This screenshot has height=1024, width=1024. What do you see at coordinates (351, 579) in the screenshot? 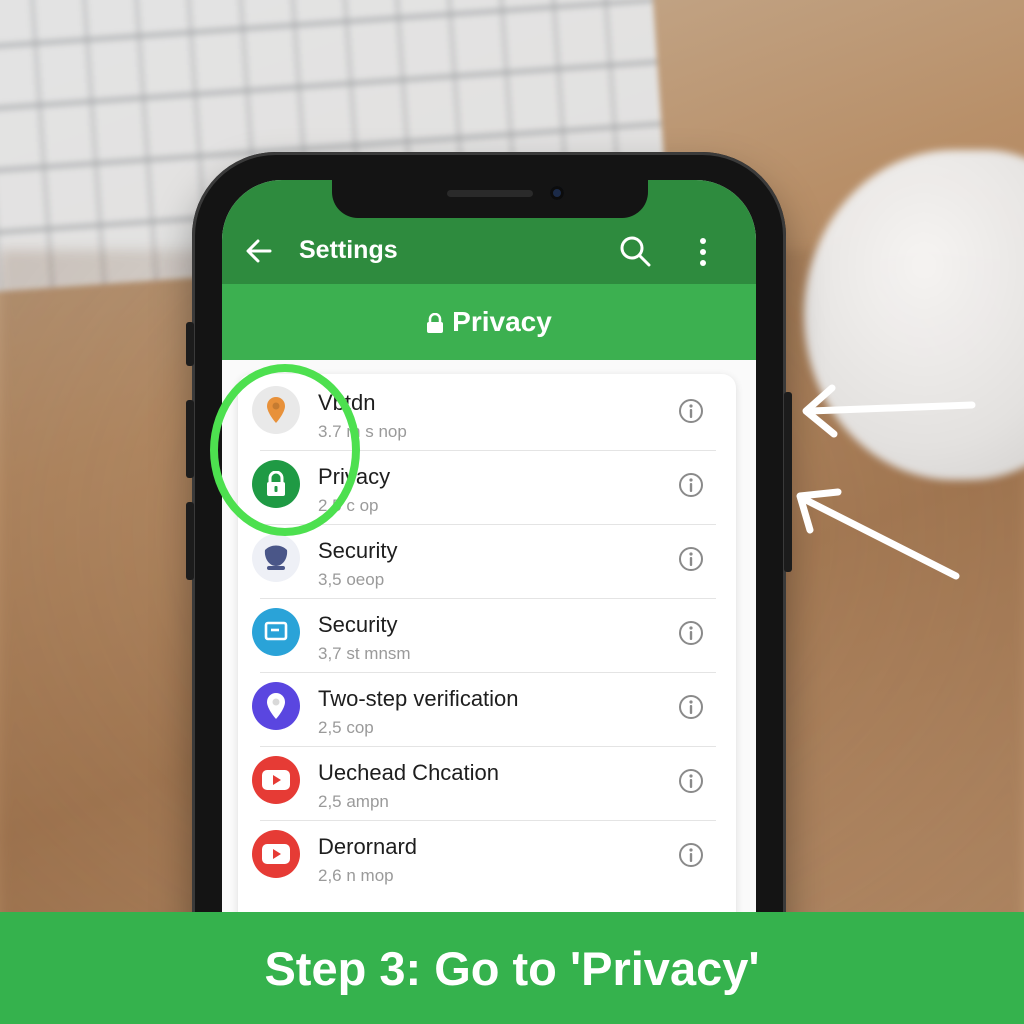
I see `list-item-subtitle: 3,5 oeop` at bounding box center [351, 579].